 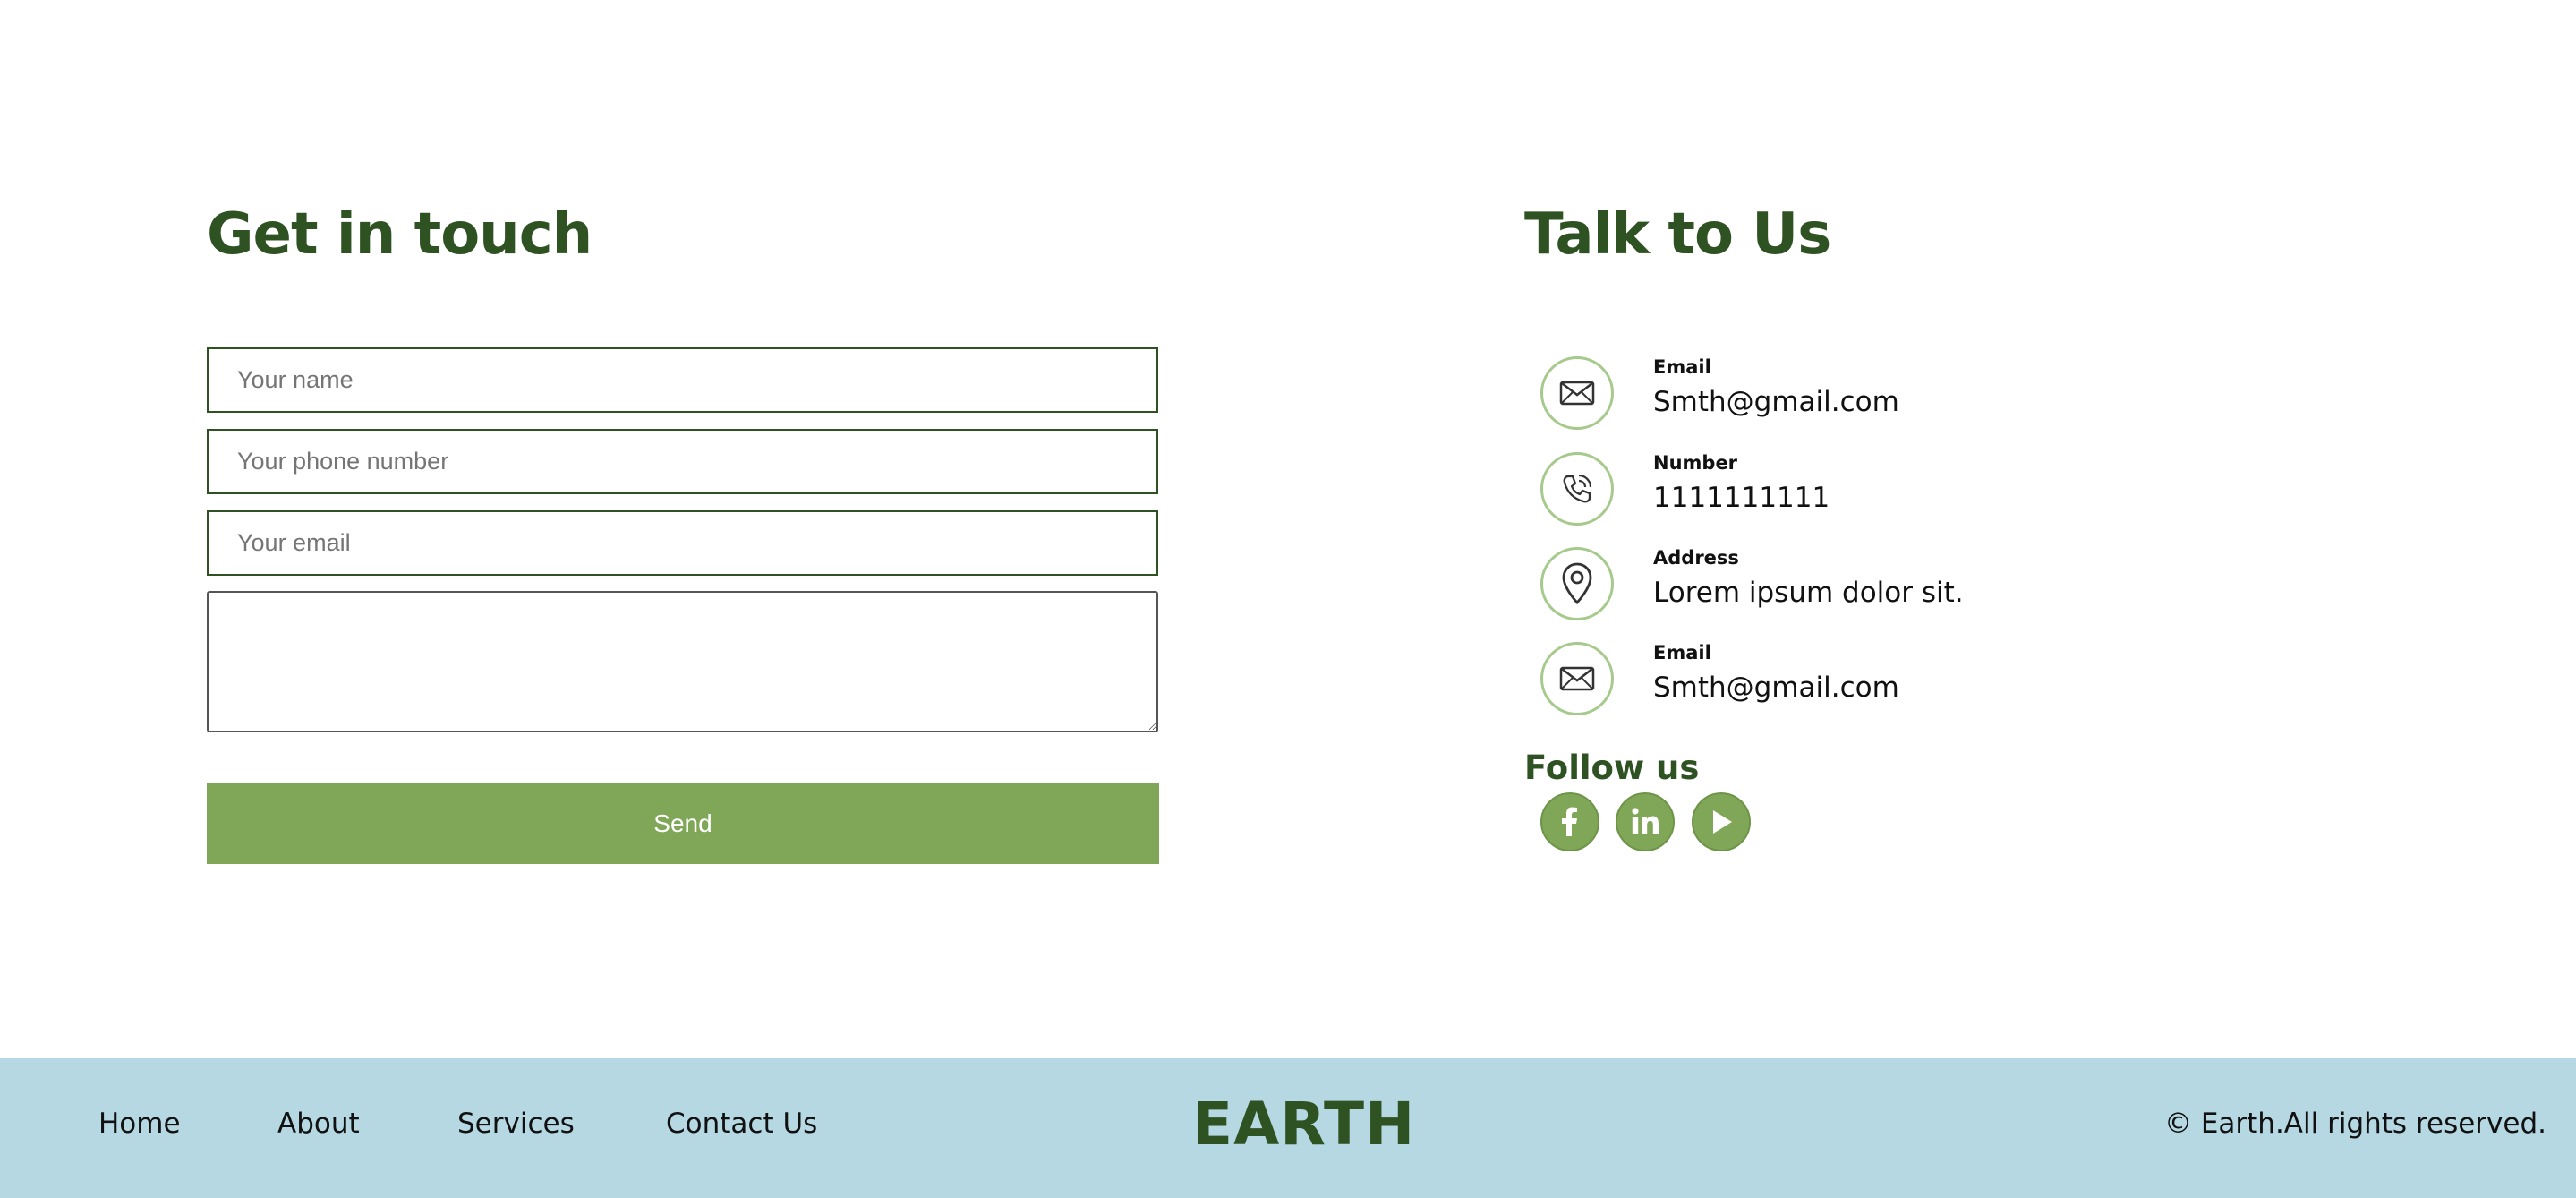 What do you see at coordinates (682, 543) in the screenshot?
I see `email-input` at bounding box center [682, 543].